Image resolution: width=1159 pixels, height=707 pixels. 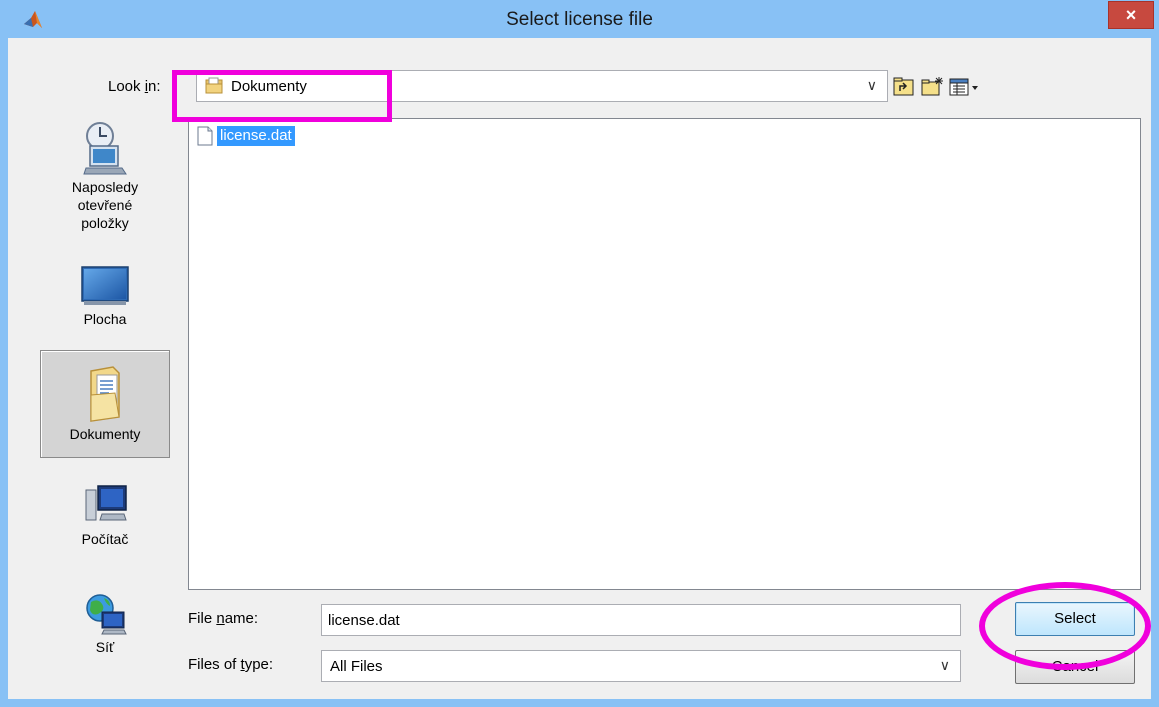 What do you see at coordinates (105, 205) in the screenshot?
I see `place-label: otevřené` at bounding box center [105, 205].